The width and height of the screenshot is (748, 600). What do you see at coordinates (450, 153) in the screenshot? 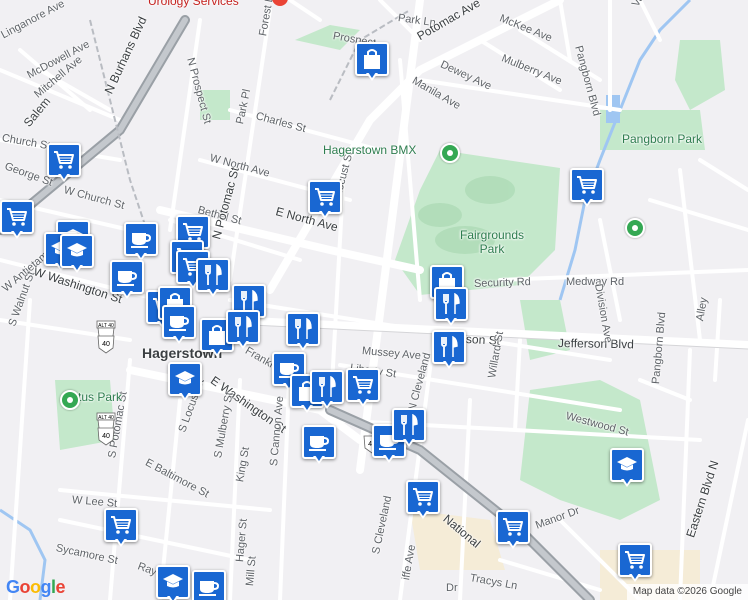
I see `bmx-location-marker` at bounding box center [450, 153].